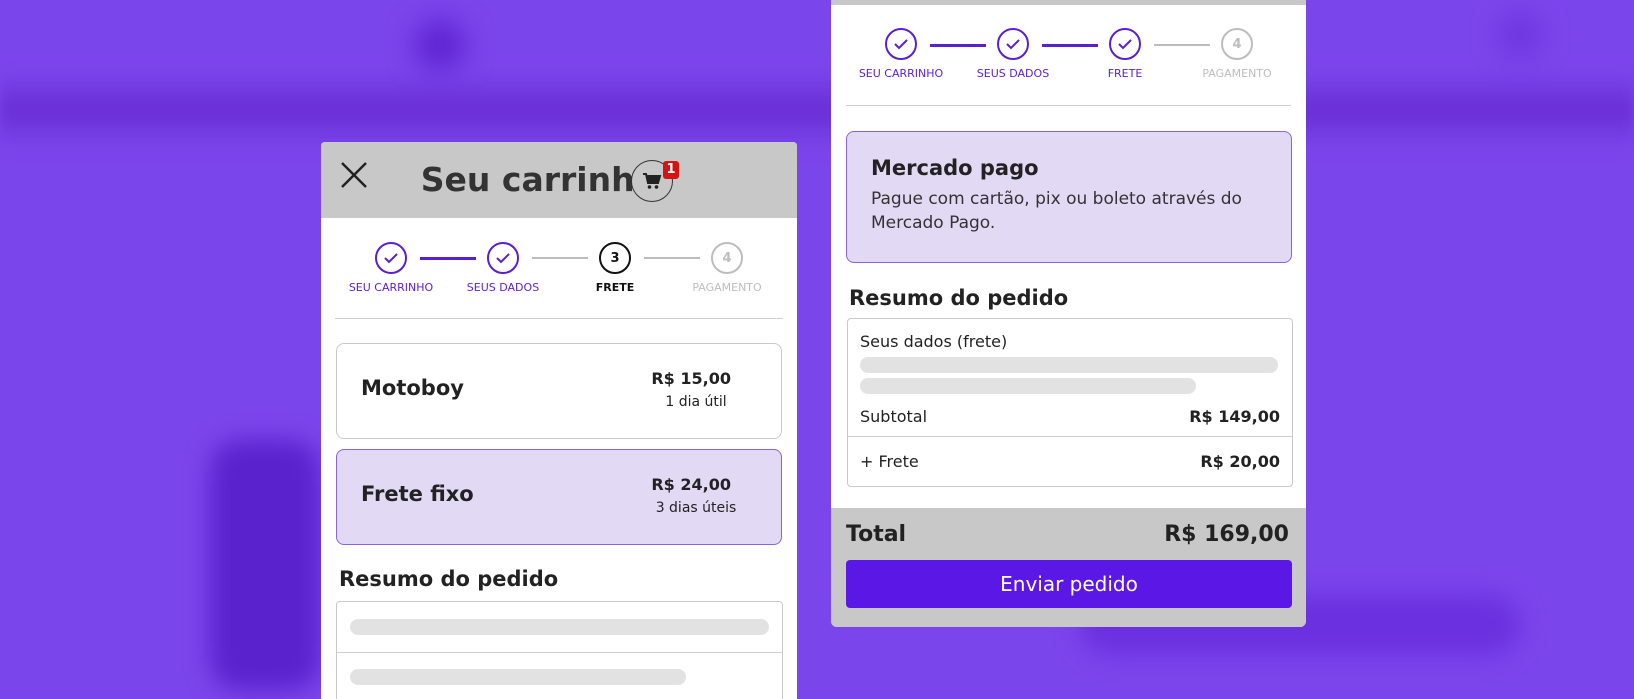 The height and width of the screenshot is (699, 1634). Describe the element at coordinates (817, 110) in the screenshot. I see `background-header-band` at that location.